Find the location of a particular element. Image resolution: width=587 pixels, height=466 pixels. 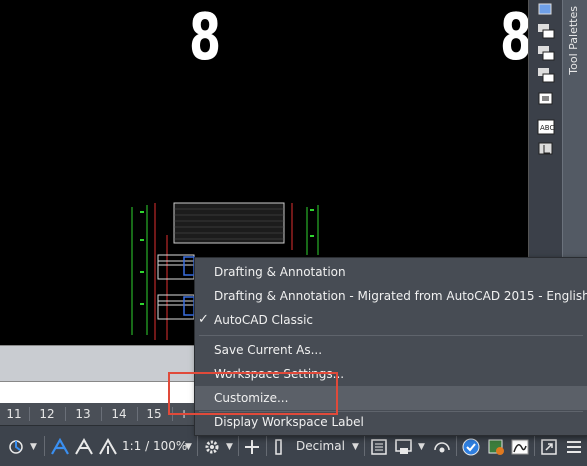

text-style-icon: ABC is located at coordinates (546, 127).